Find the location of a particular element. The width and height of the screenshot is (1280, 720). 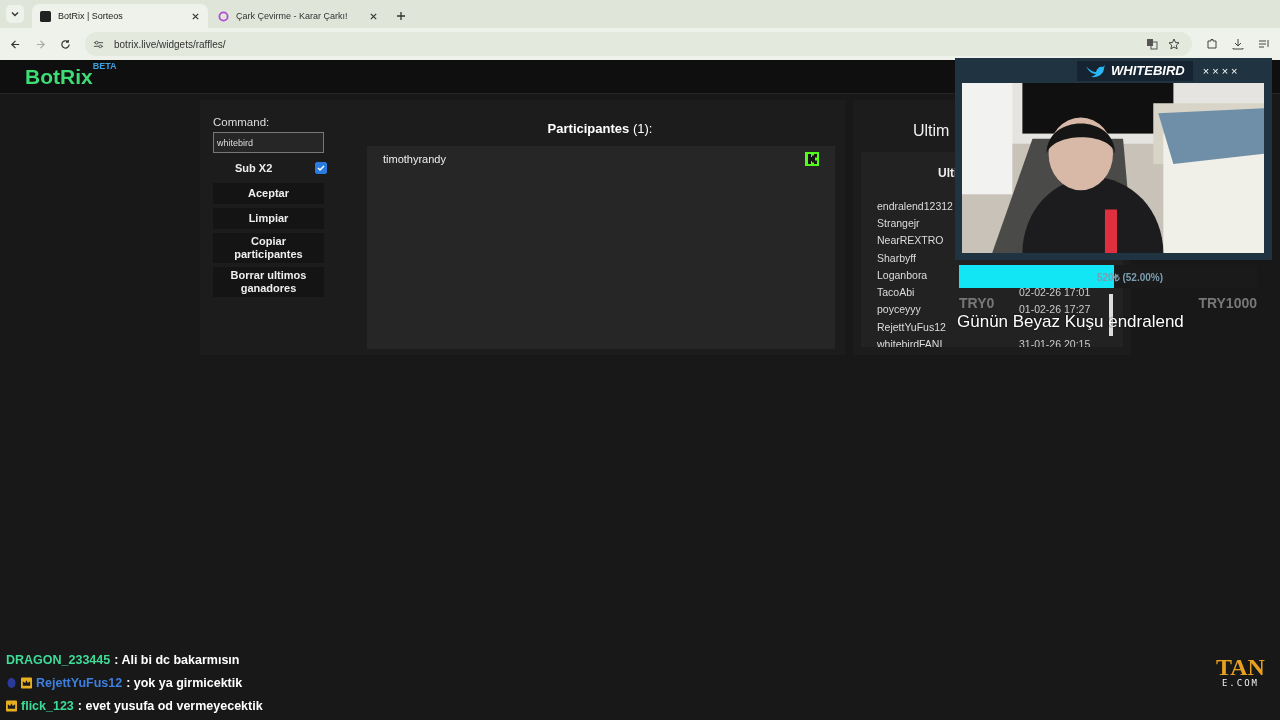

sub-label: Sub X2 is located at coordinates (254, 168).